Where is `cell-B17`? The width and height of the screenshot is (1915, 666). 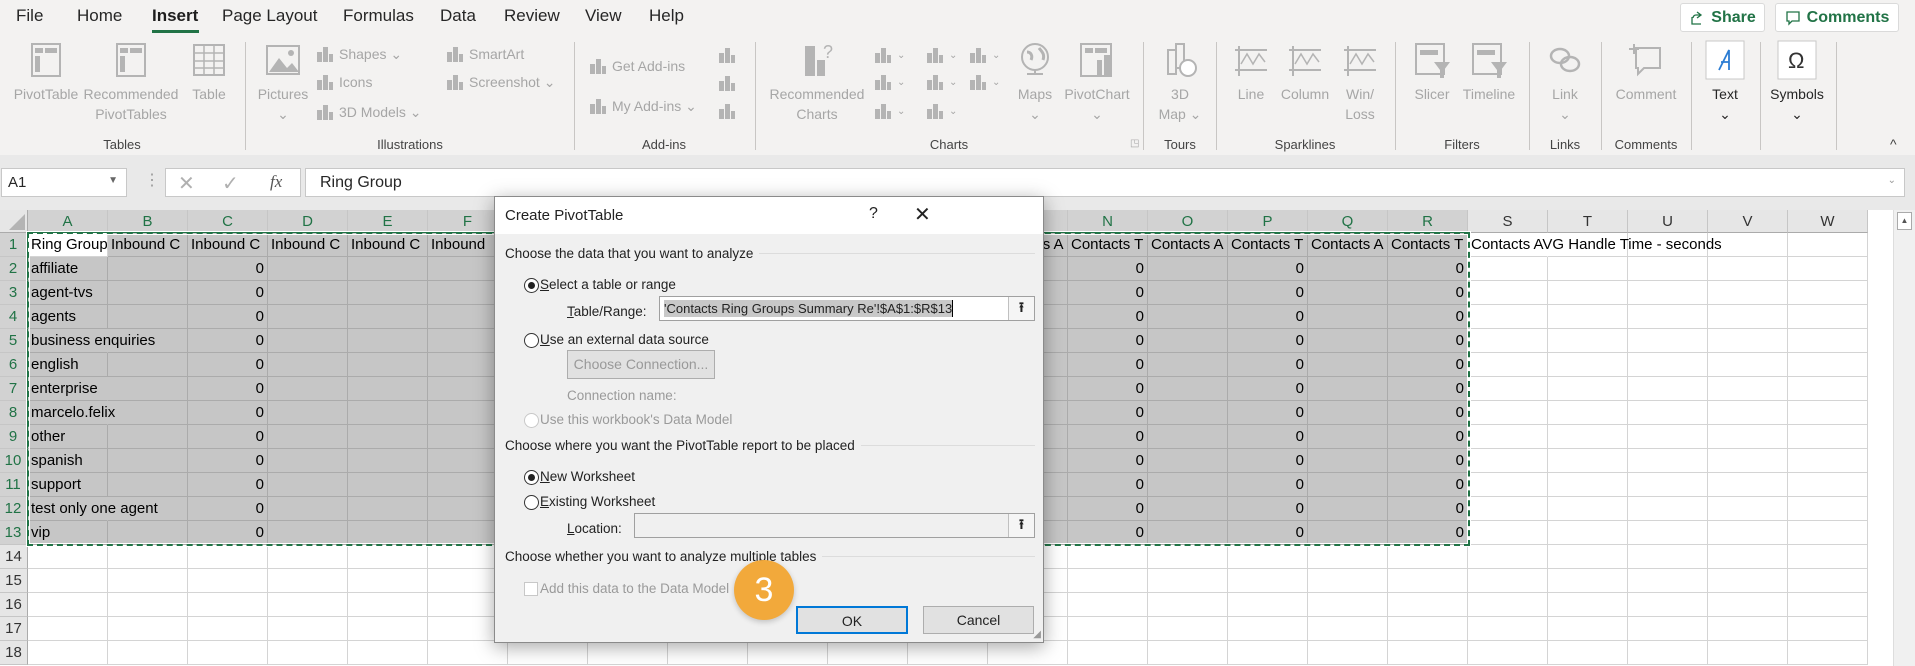
cell-B17 is located at coordinates (148, 629).